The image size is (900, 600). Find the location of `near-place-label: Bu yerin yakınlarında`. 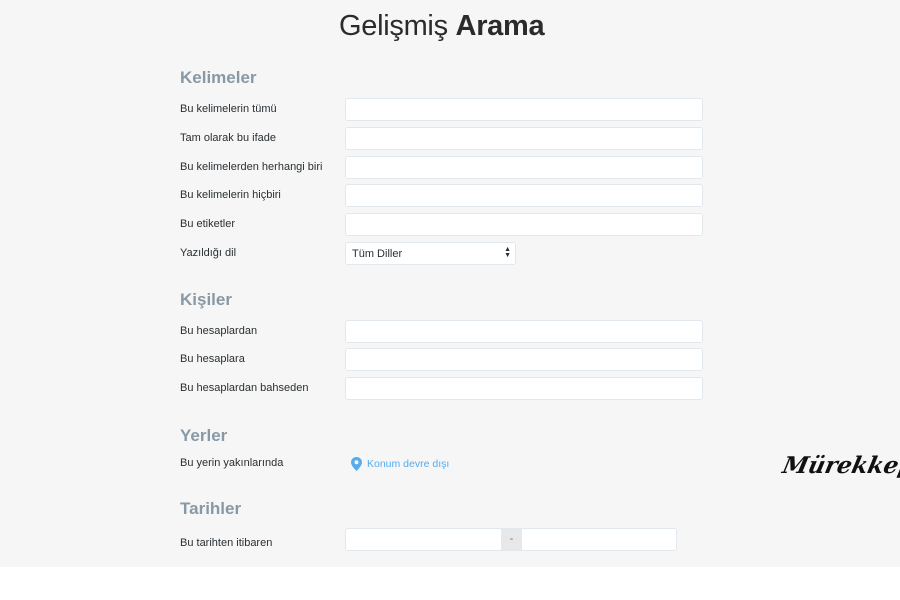

near-place-label: Bu yerin yakınlarında is located at coordinates (232, 463).